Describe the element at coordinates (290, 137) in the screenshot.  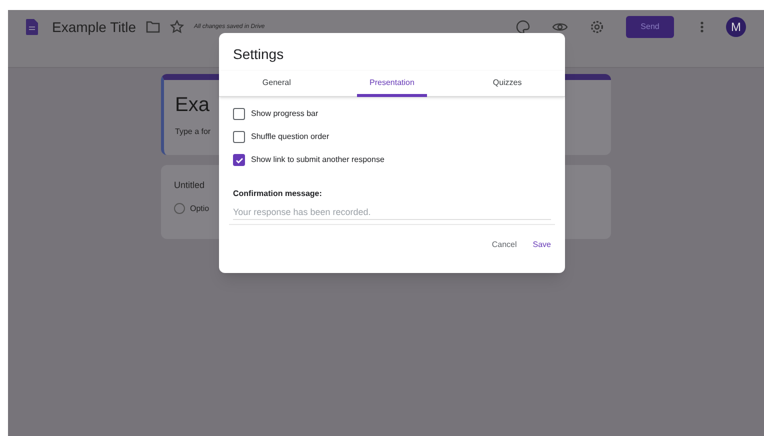
I see `option-label: Shuffle question order` at that location.